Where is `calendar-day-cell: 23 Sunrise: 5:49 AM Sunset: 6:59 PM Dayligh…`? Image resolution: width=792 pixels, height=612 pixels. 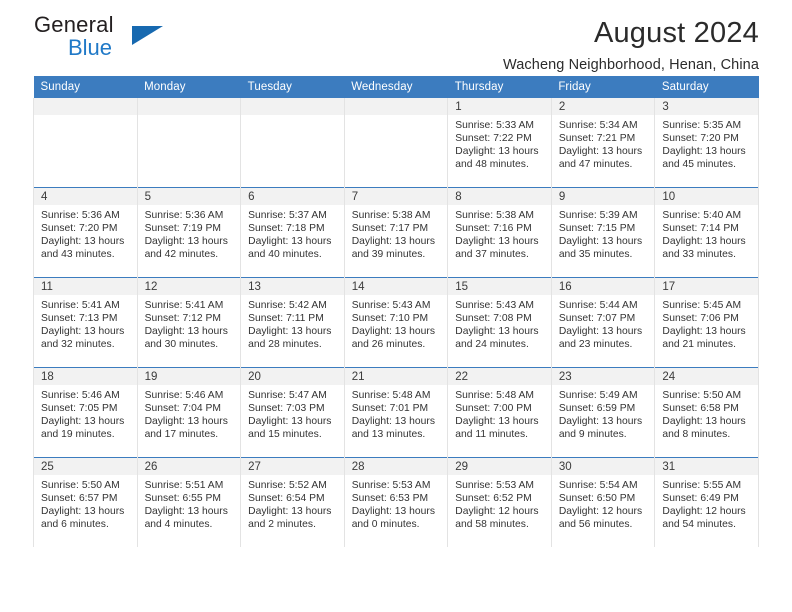
calendar-day-cell: 23 Sunrise: 5:49 AM Sunset: 6:59 PM Dayligh… is located at coordinates (603, 412).